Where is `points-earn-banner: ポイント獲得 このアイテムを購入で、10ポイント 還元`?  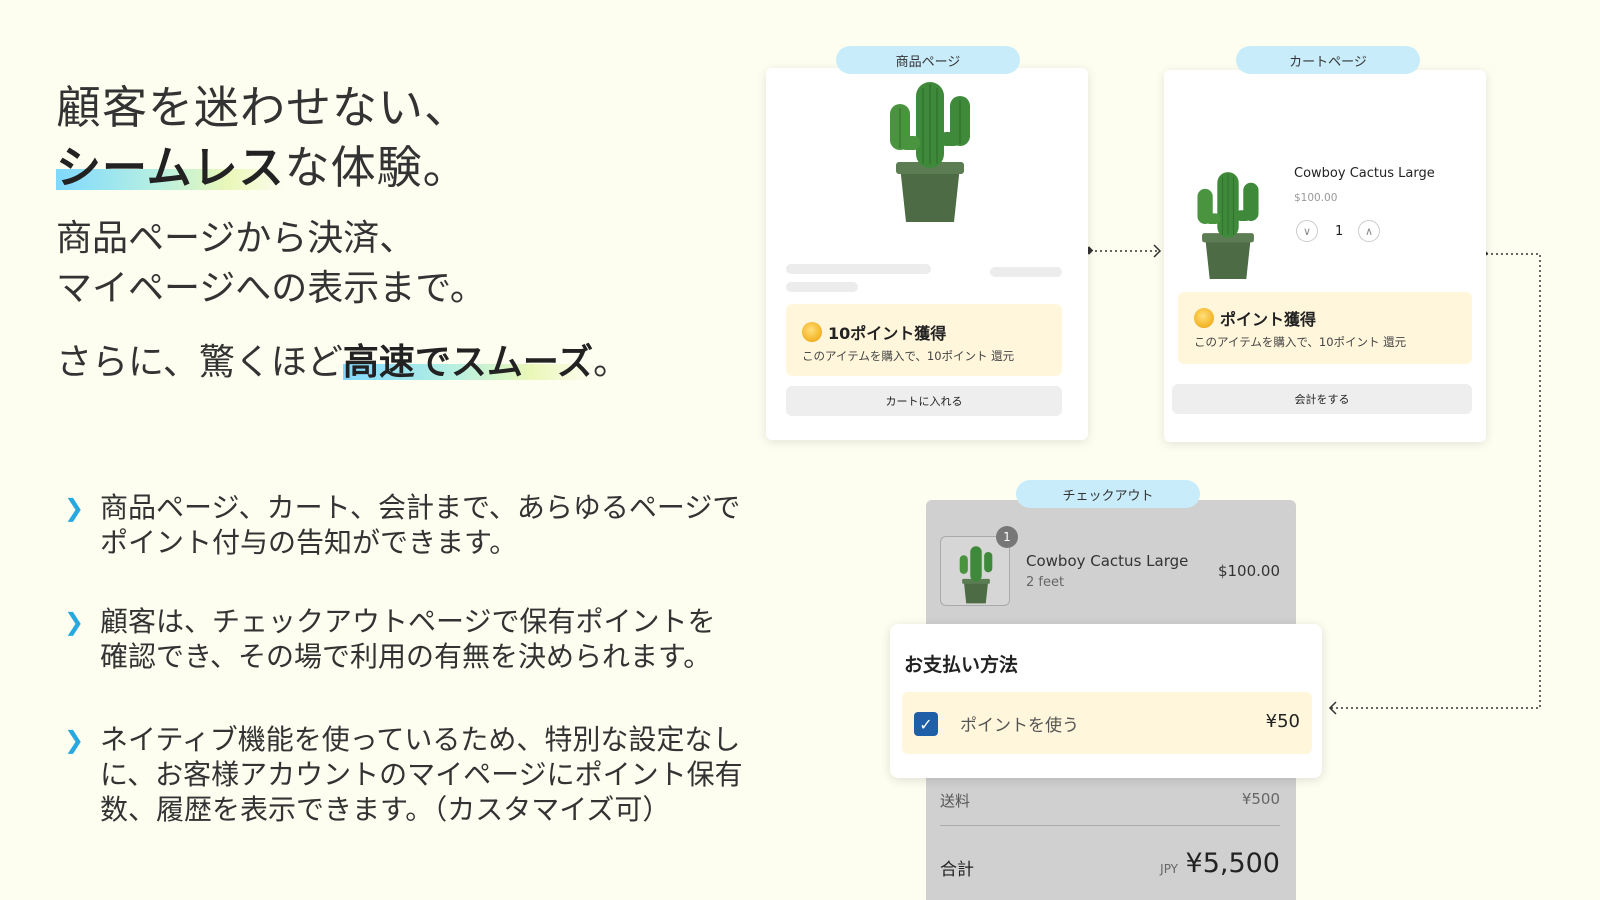 points-earn-banner: ポイント獲得 このアイテムを購入で、10ポイント 還元 is located at coordinates (1325, 328).